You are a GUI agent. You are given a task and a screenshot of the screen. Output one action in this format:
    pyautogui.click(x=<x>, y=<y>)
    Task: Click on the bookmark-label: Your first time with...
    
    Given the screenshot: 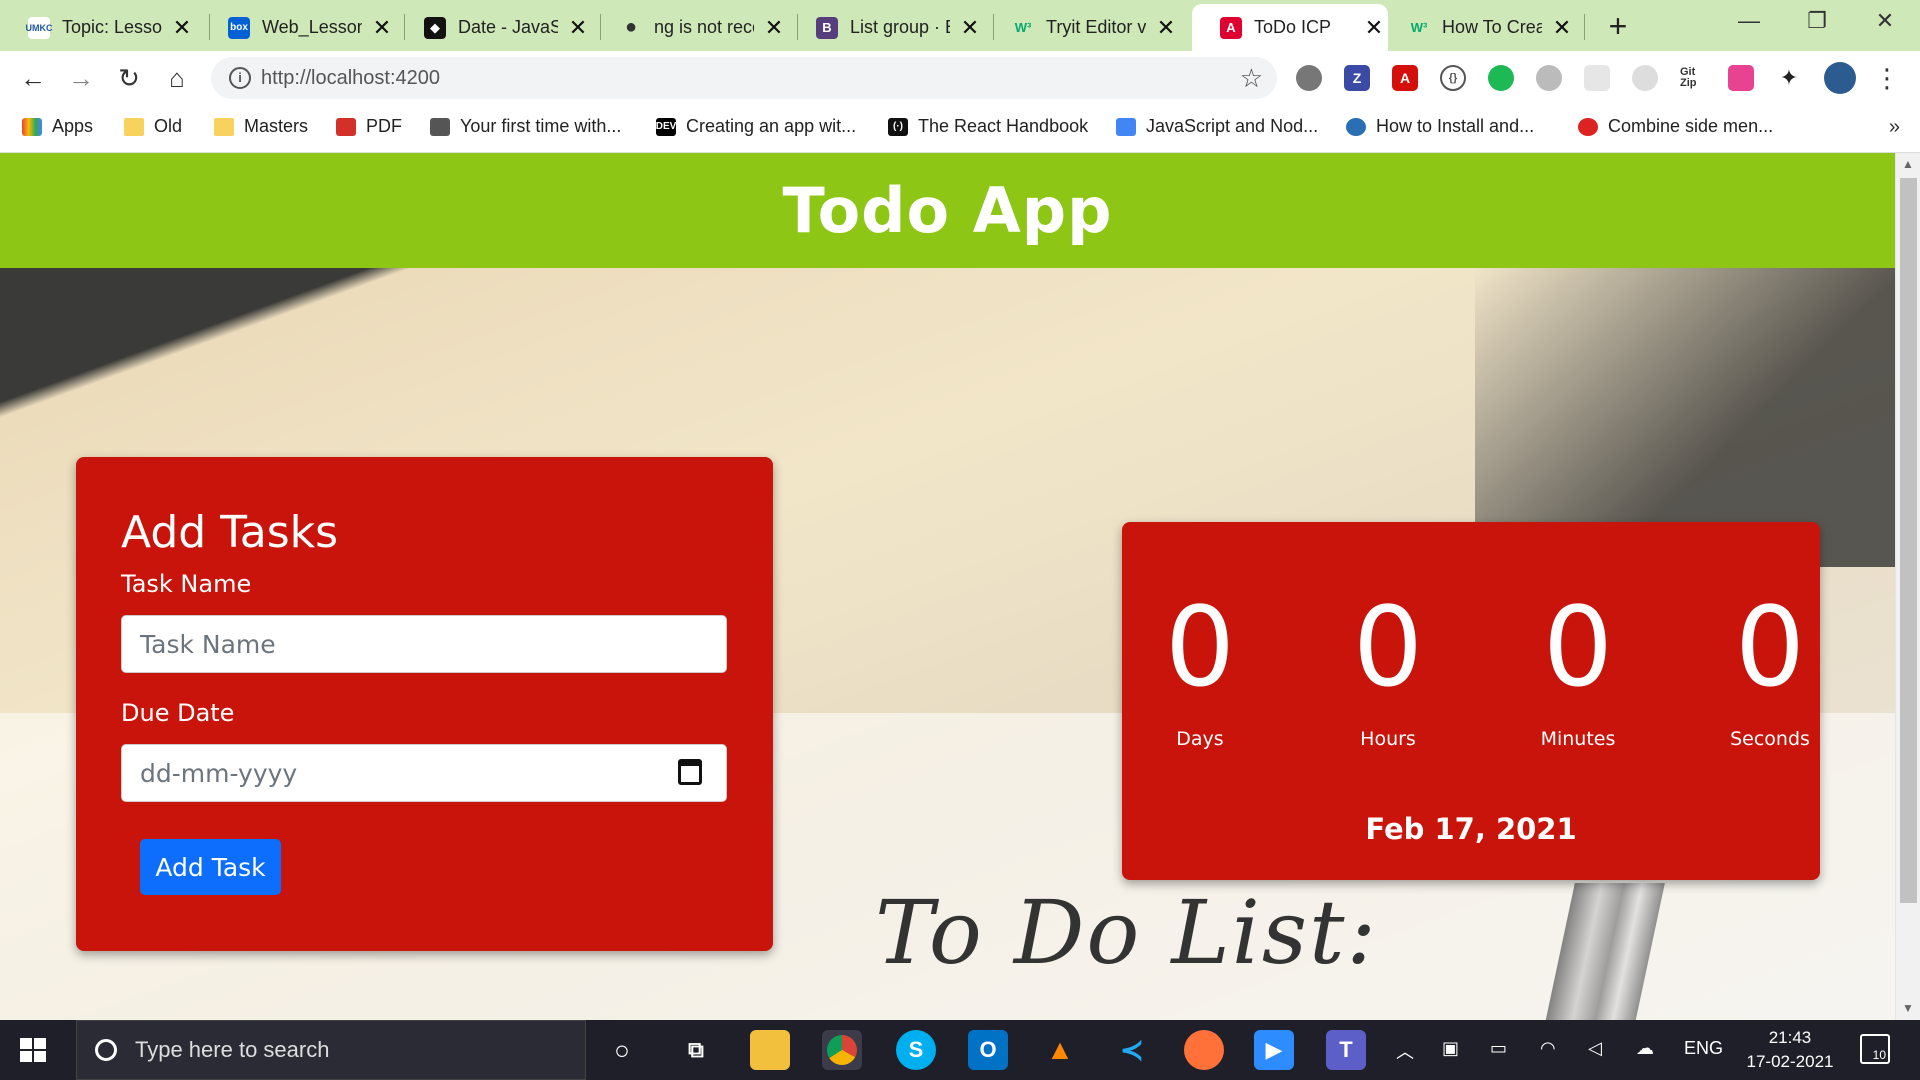 What is the action you would take?
    pyautogui.click(x=541, y=126)
    